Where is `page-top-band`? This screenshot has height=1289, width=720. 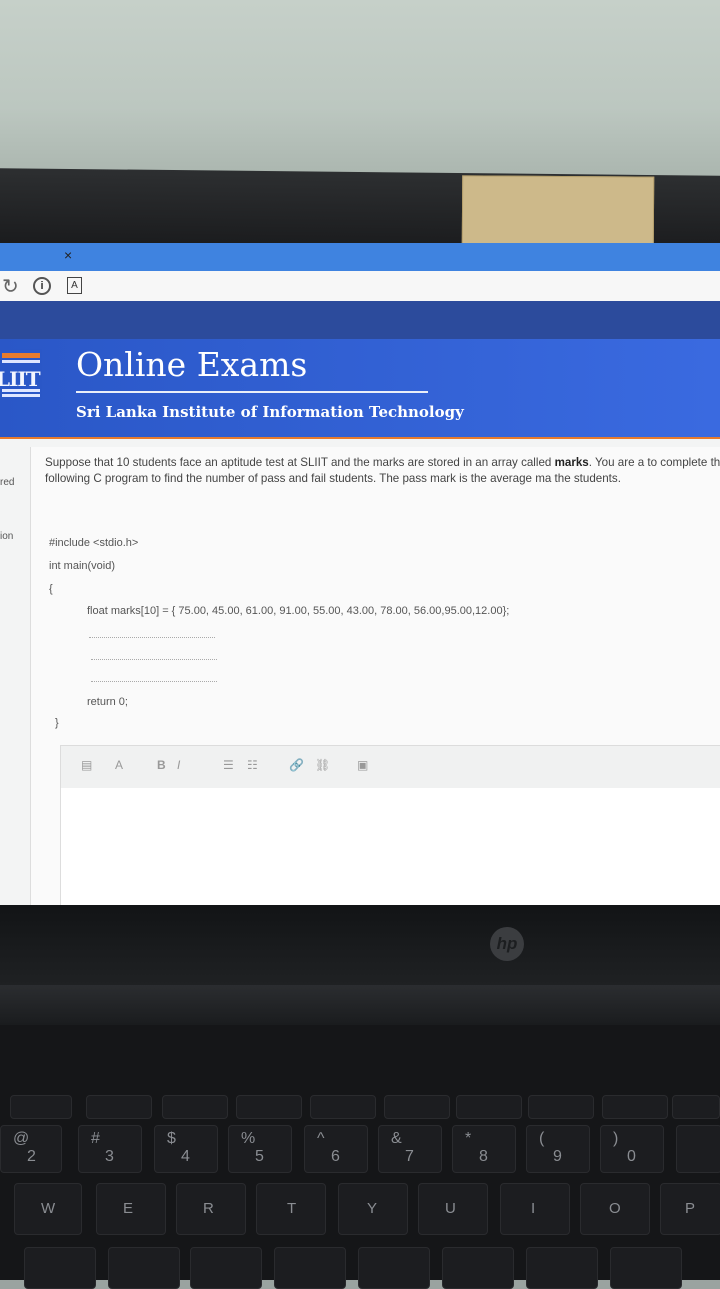 page-top-band is located at coordinates (360, 320).